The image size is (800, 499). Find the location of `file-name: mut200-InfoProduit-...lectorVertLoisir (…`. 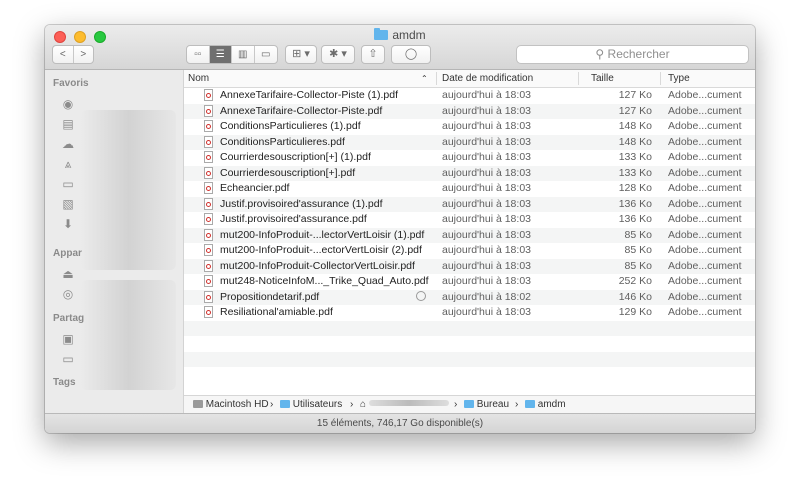

file-name: mut200-InfoProduit-...lectorVertLoisir (… is located at coordinates (322, 234).